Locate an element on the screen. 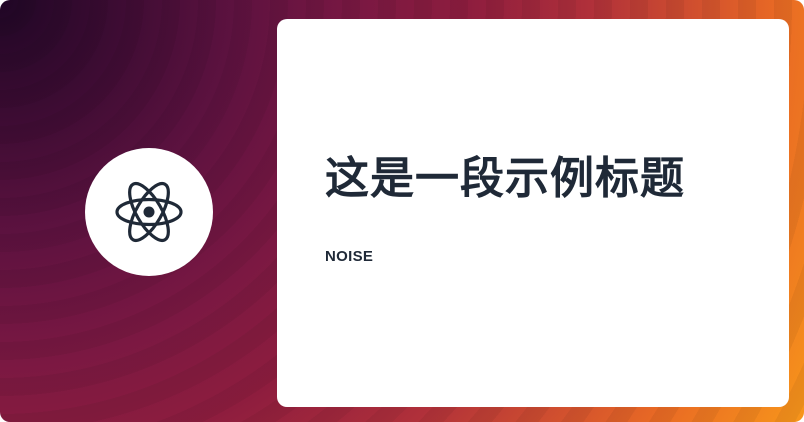 The image size is (804, 422). logo-badge is located at coordinates (149, 212).